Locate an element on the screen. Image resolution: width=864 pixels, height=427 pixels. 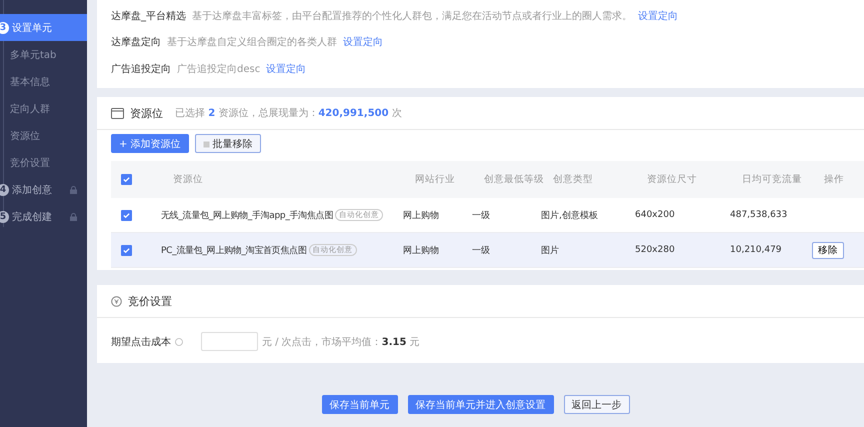
sidebar-item: 竞价设置 is located at coordinates (43, 162).